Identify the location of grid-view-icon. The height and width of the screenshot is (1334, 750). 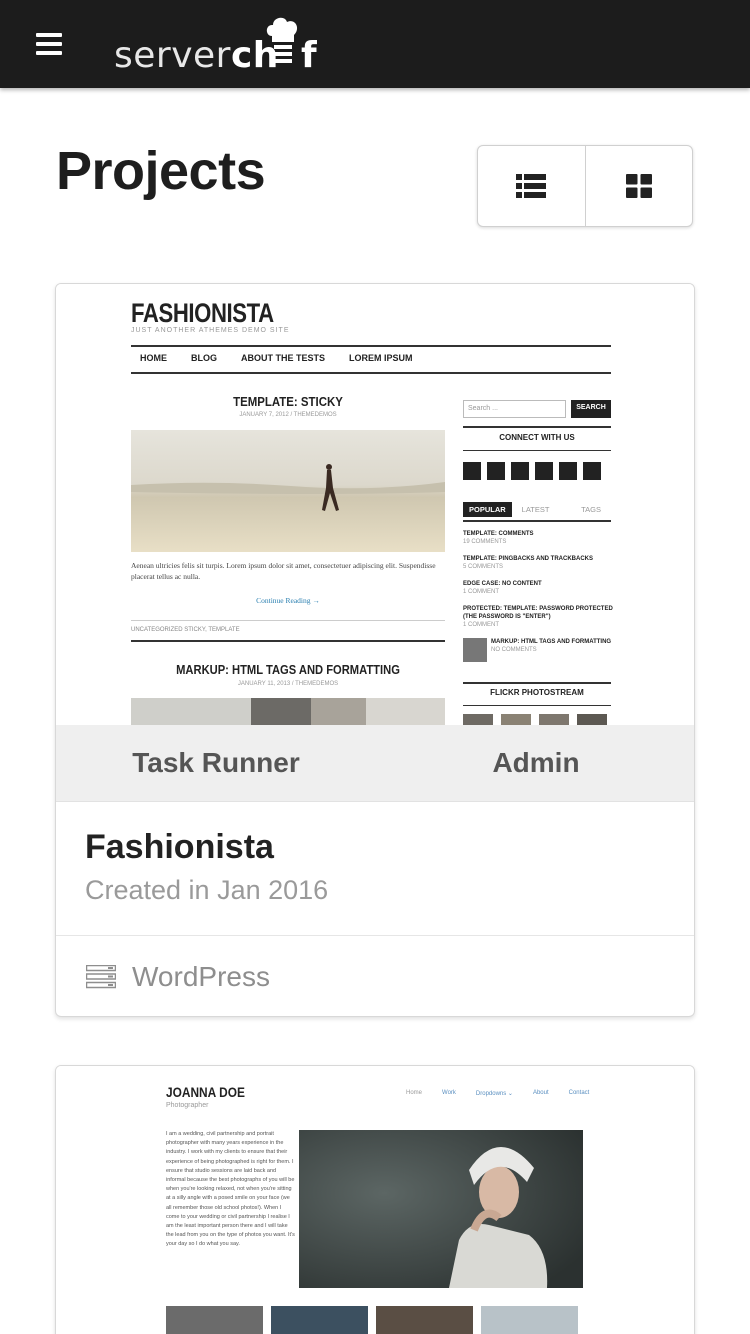
(638, 186).